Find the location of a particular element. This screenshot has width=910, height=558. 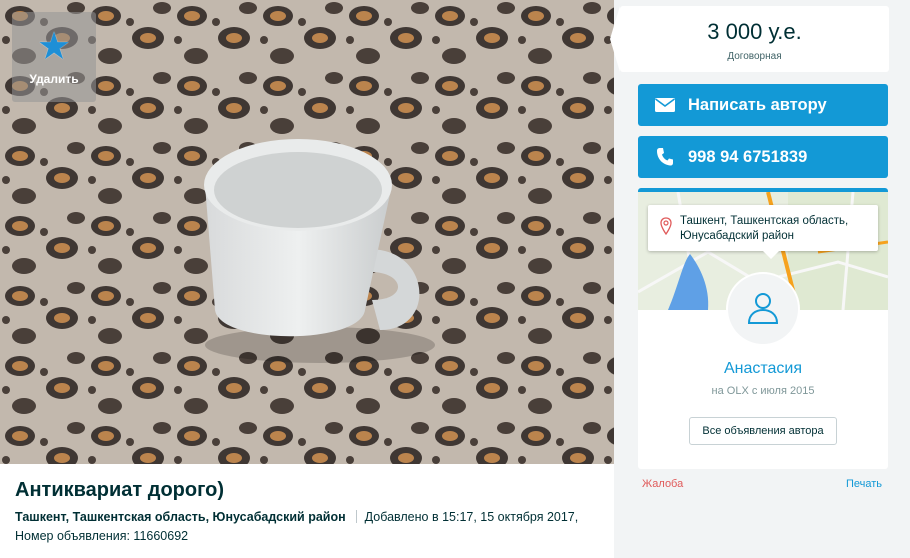

price-negotiable: Договорная is located at coordinates (754, 56).